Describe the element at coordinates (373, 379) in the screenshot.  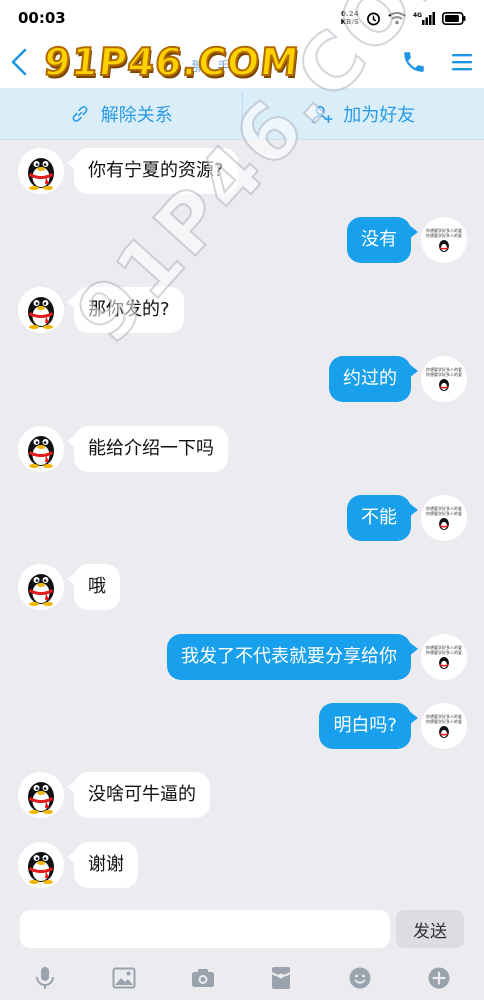
I see `message-bubble: 约过的` at that location.